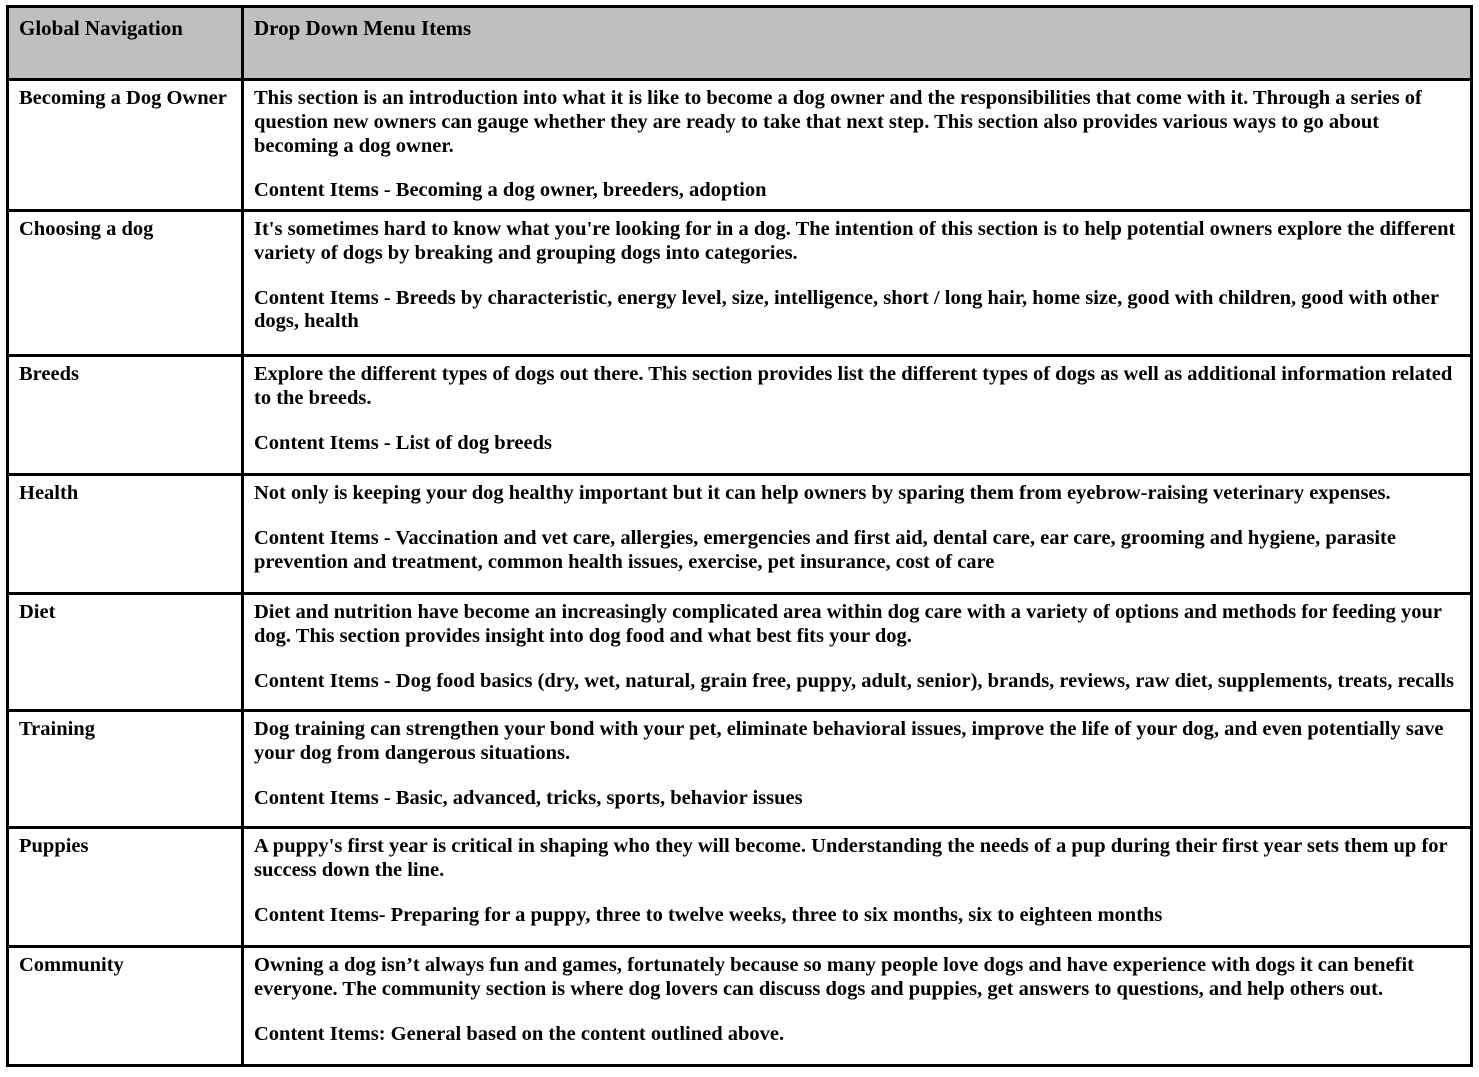  What do you see at coordinates (125, 769) in the screenshot?
I see `nav-section-label: Training` at bounding box center [125, 769].